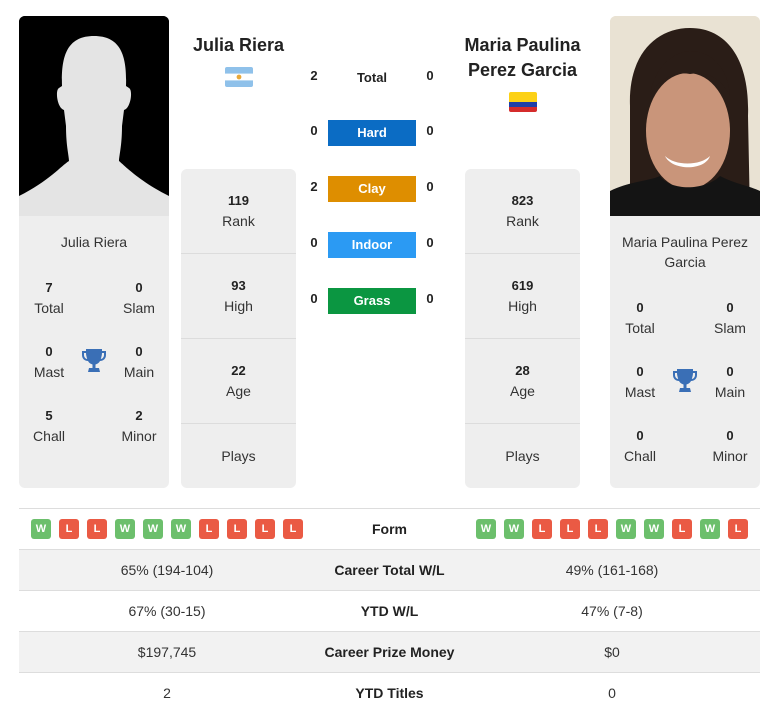  I want to click on surface-indoor-badge: Indoor, so click(372, 245).